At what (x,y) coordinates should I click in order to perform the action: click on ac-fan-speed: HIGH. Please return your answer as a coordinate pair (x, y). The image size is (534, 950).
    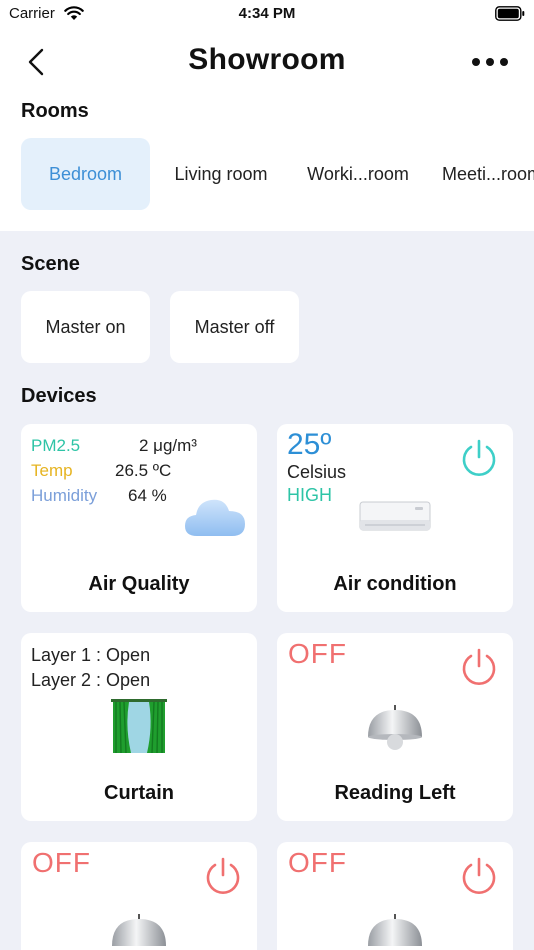
    Looking at the image, I should click on (309, 495).